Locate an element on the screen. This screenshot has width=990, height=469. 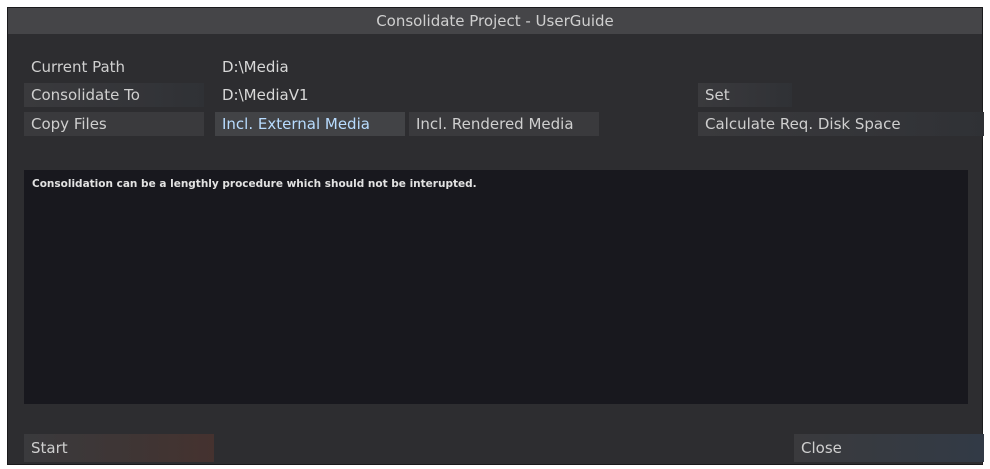
close-button: Close is located at coordinates (889, 448).